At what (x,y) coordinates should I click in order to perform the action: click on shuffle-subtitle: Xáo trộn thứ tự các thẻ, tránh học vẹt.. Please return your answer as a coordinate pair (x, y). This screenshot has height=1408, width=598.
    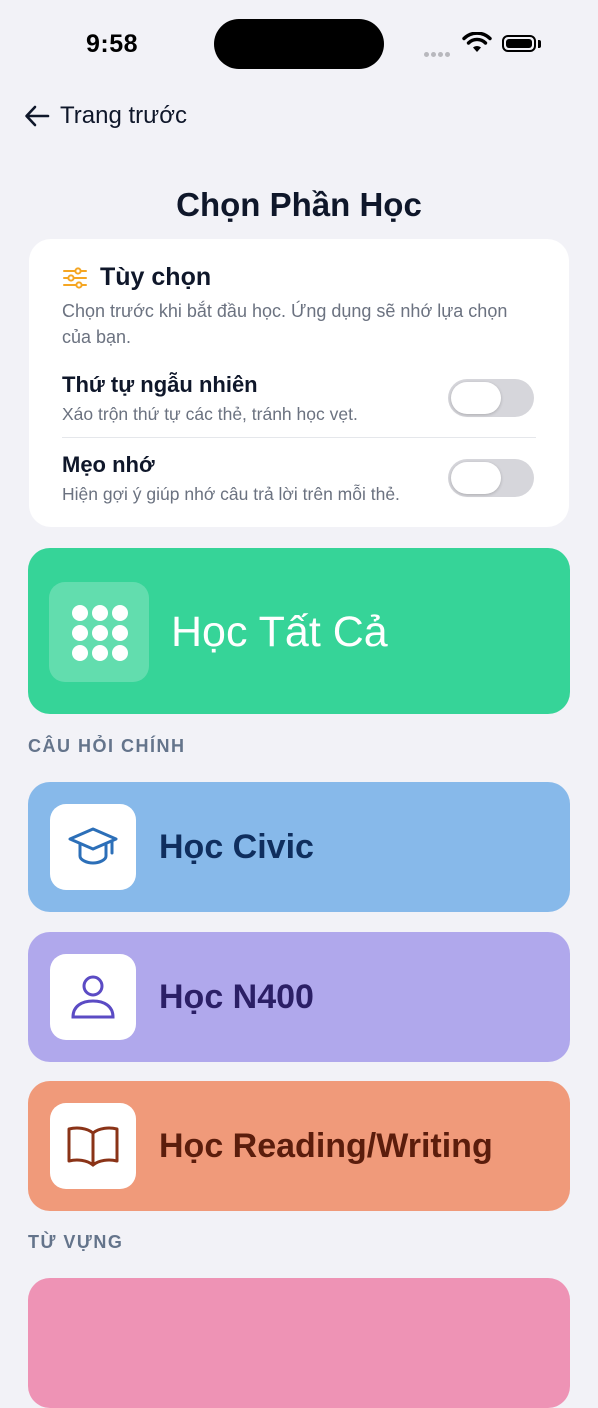
    Looking at the image, I should click on (210, 414).